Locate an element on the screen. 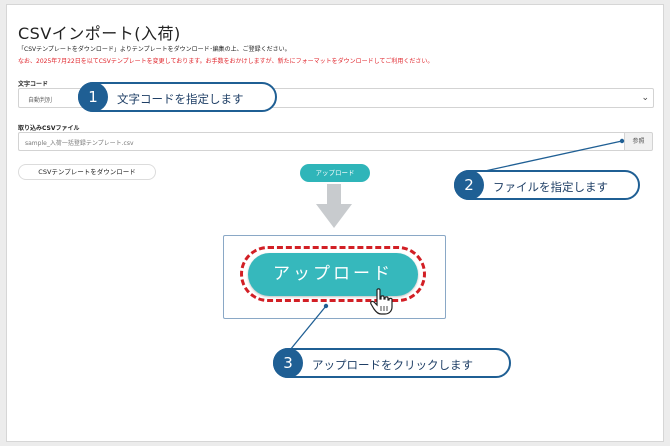 This screenshot has width=670, height=446. down-arrow-icon is located at coordinates (334, 206).